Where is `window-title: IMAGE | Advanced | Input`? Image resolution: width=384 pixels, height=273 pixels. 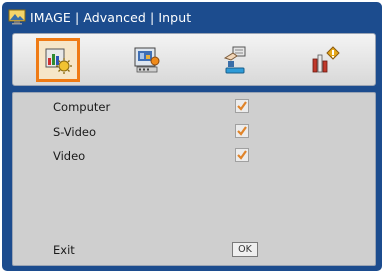
window-title: IMAGE | Advanced | Input is located at coordinates (111, 17).